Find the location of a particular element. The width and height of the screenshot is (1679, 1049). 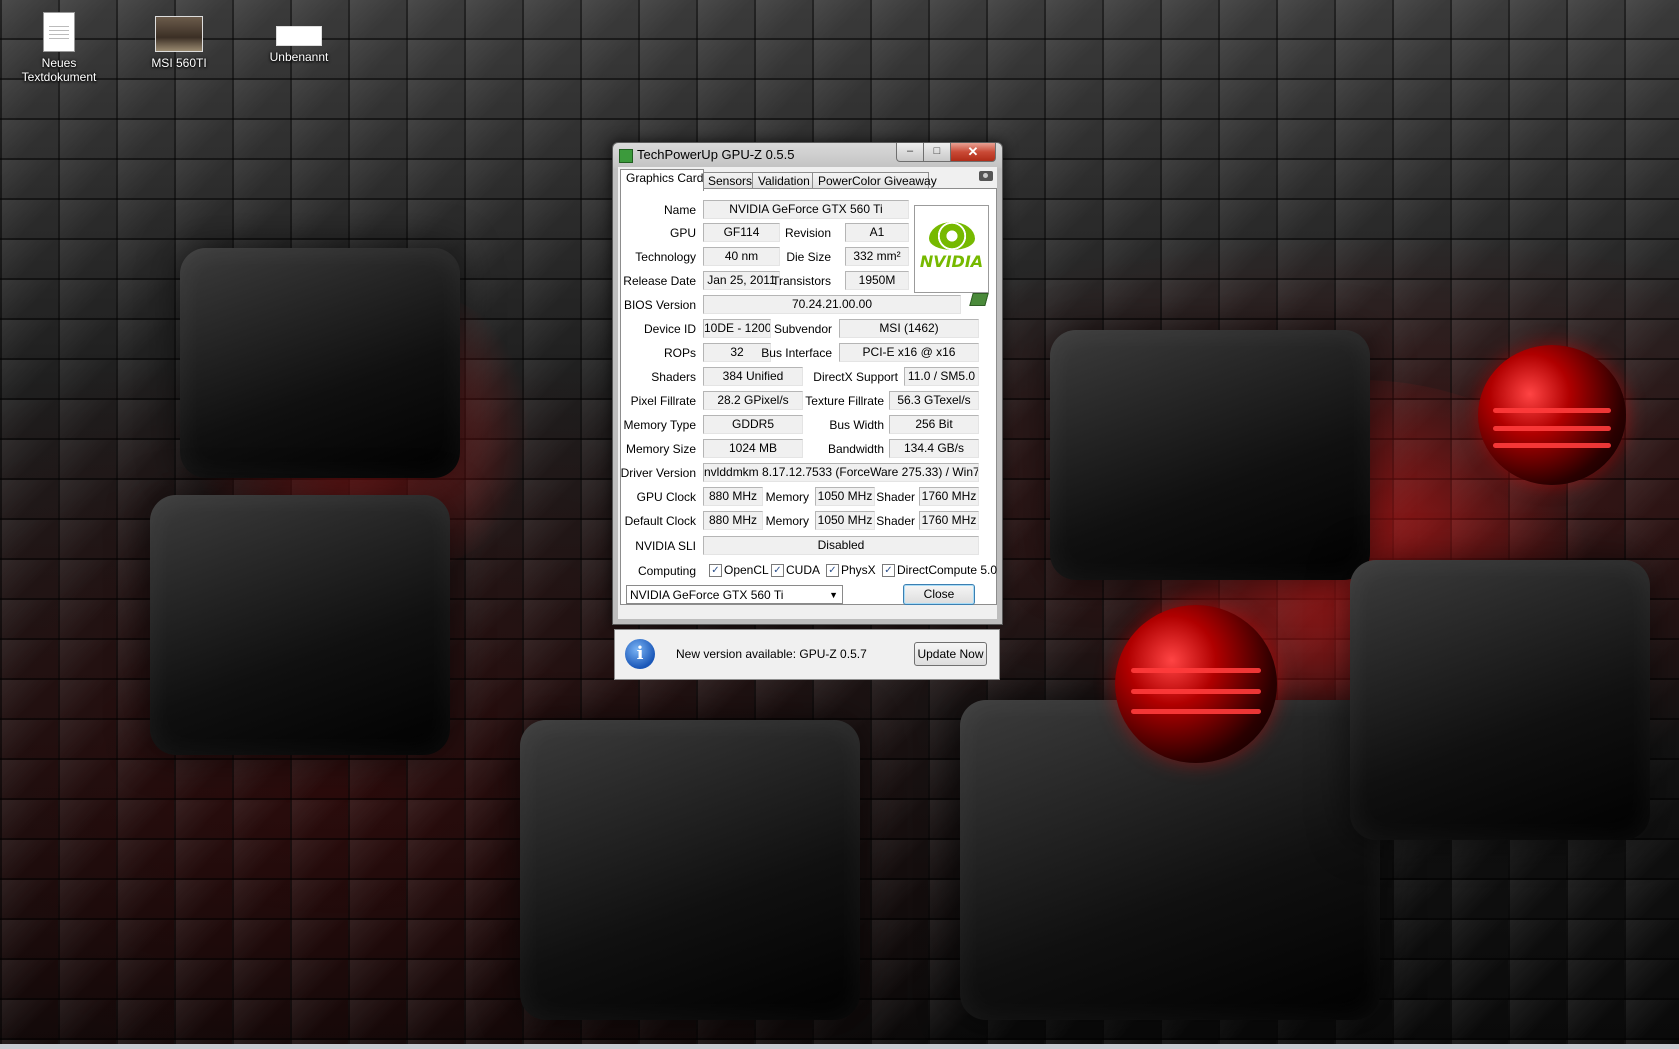

label-release-date: Release Date is located at coordinates (659, 281).